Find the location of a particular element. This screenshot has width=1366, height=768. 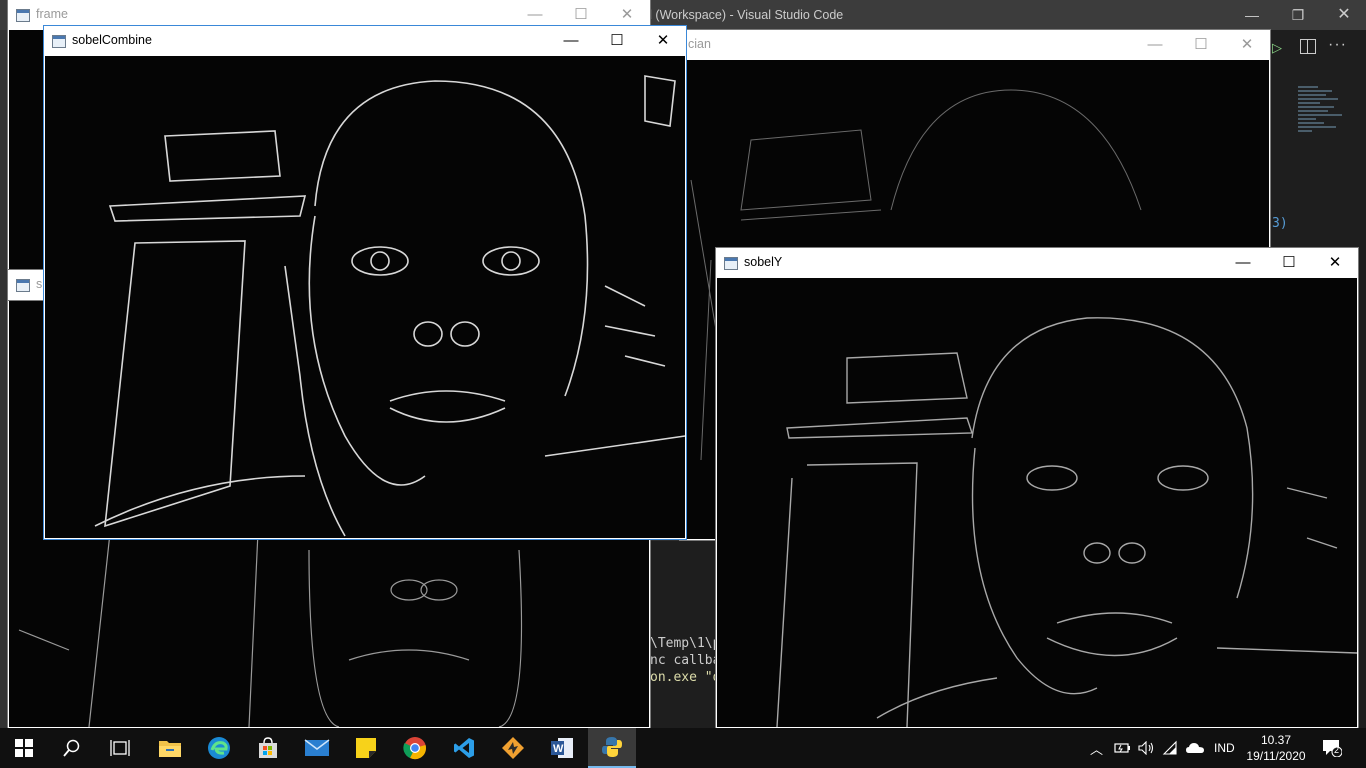

search-icon is located at coordinates (71, 748).